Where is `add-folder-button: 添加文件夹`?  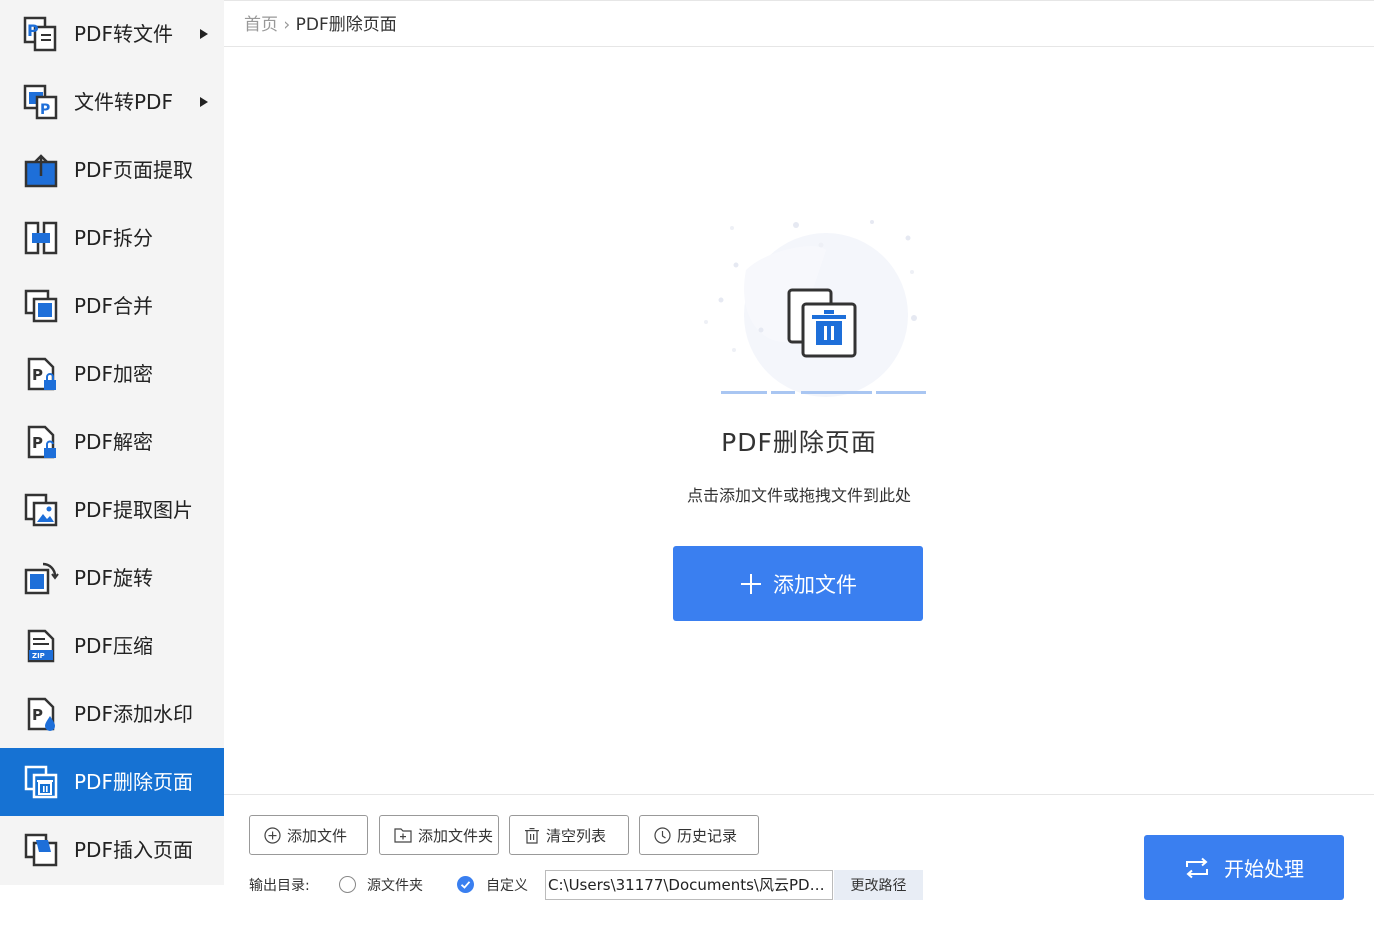 add-folder-button: 添加文件夹 is located at coordinates (439, 835).